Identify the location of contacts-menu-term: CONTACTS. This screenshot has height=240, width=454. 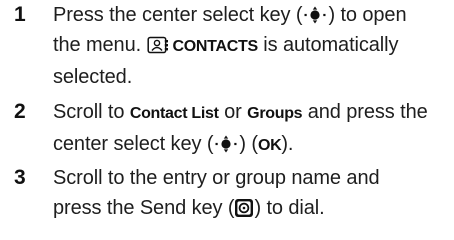
(215, 46).